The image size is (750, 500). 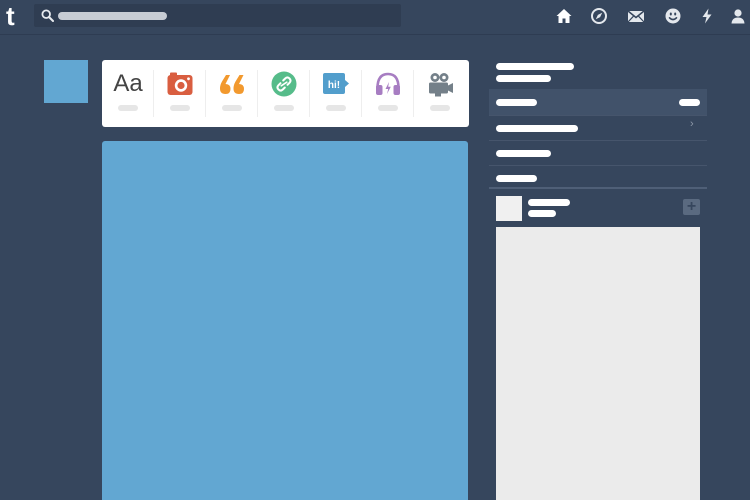 I want to click on post-video-label, so click(x=440, y=108).